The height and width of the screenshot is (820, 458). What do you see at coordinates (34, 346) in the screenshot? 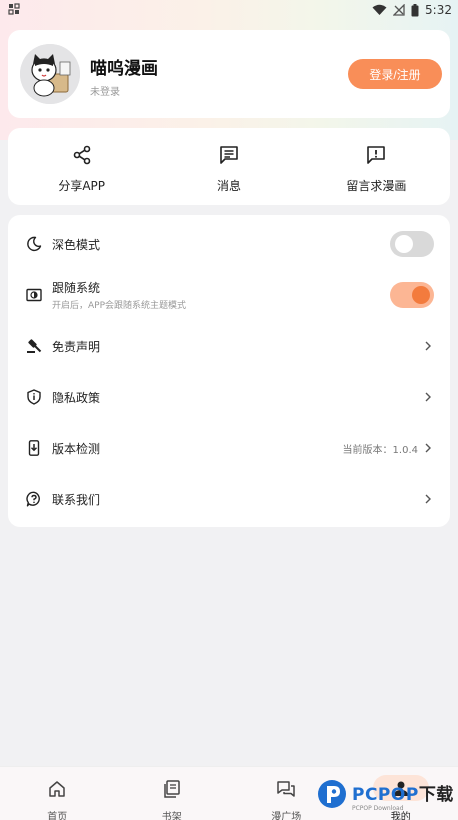
I see `gavel-icon` at bounding box center [34, 346].